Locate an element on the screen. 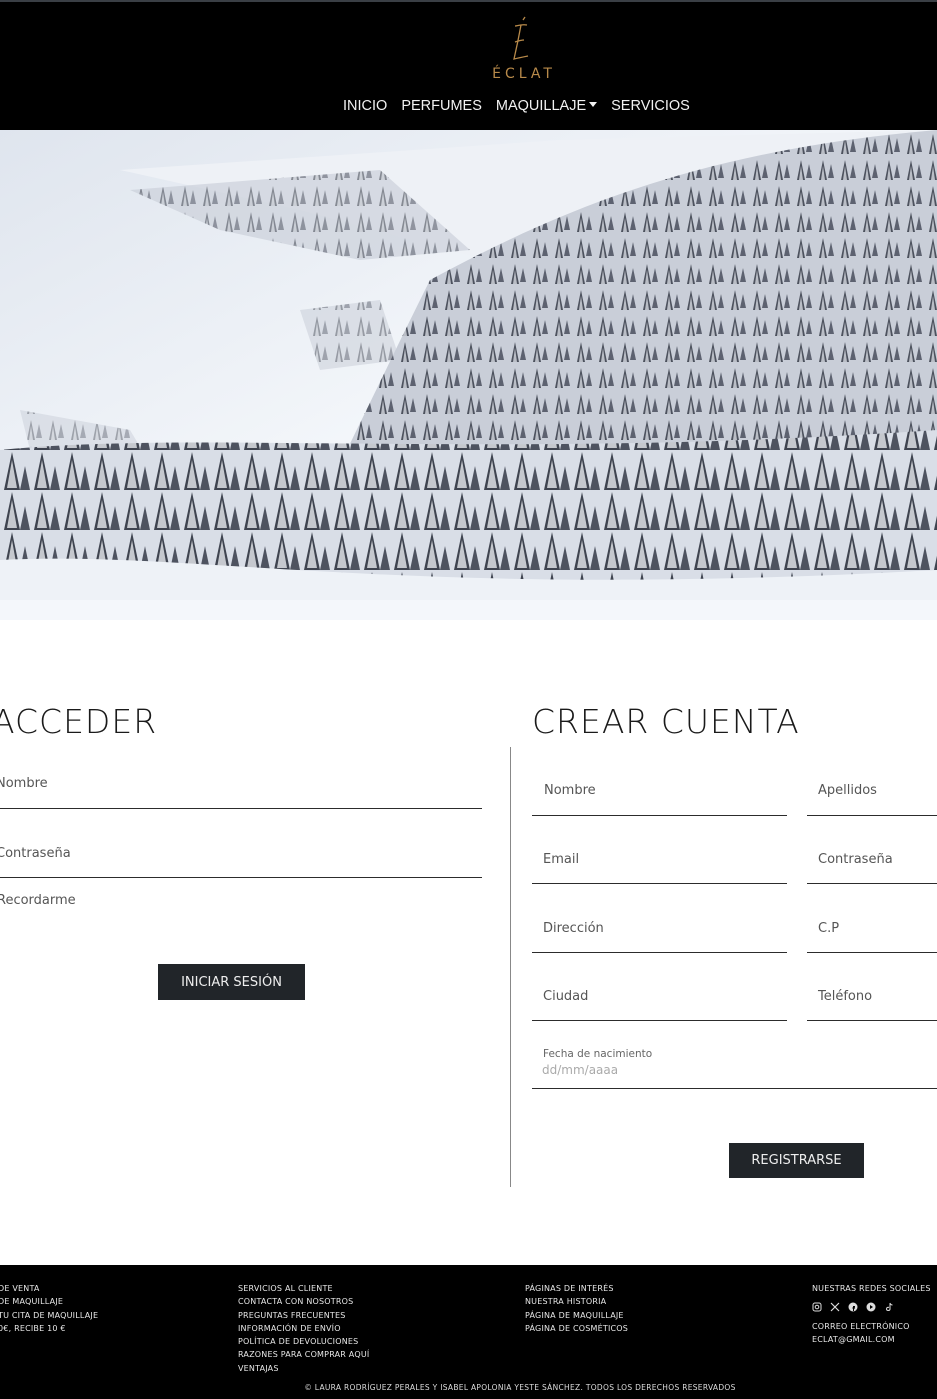  register-address-placeholder: Dirección is located at coordinates (573, 928).